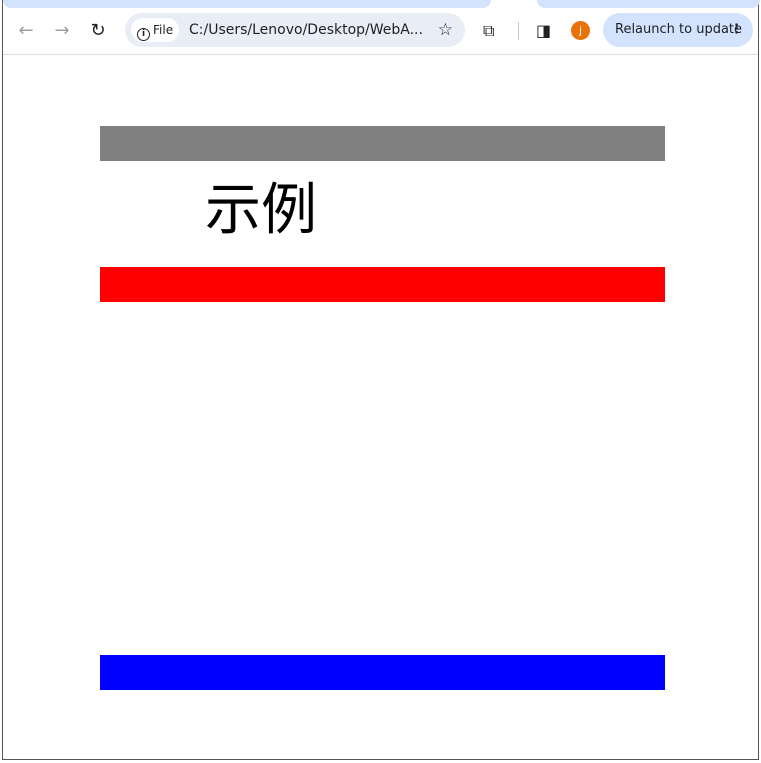 This screenshot has height=763, width=761. What do you see at coordinates (580, 30) in the screenshot?
I see `profile-avatar: j` at bounding box center [580, 30].